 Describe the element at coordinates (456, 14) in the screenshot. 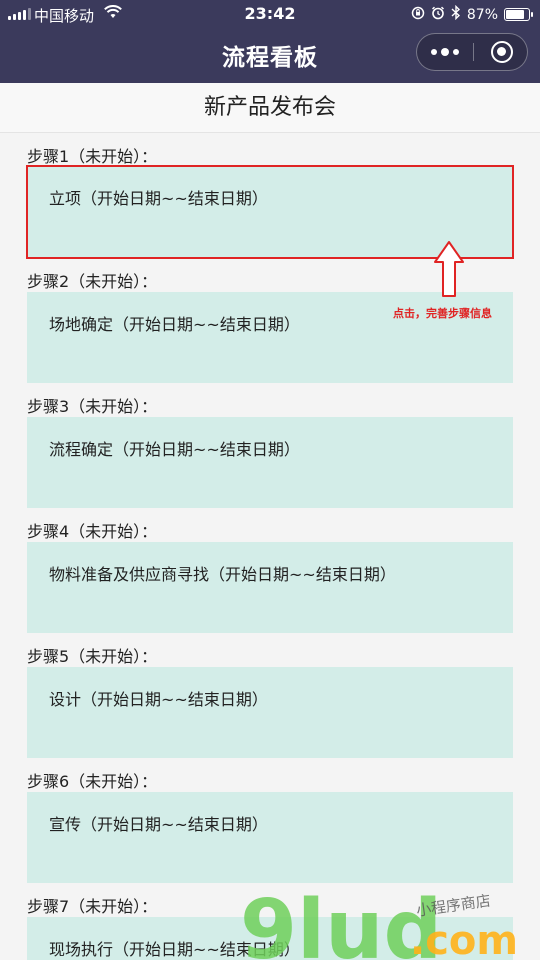

I see `bluetooth-icon` at that location.